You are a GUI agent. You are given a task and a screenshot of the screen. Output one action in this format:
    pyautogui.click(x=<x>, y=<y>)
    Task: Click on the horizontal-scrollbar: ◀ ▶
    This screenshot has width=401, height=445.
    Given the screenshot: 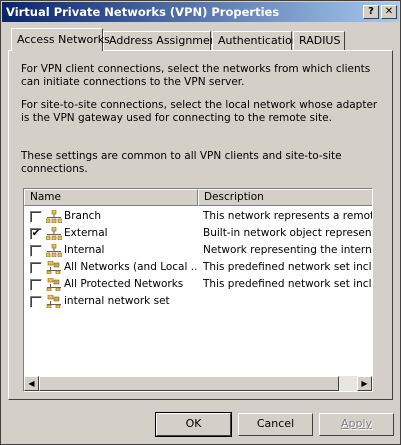 What is the action you would take?
    pyautogui.click(x=198, y=383)
    